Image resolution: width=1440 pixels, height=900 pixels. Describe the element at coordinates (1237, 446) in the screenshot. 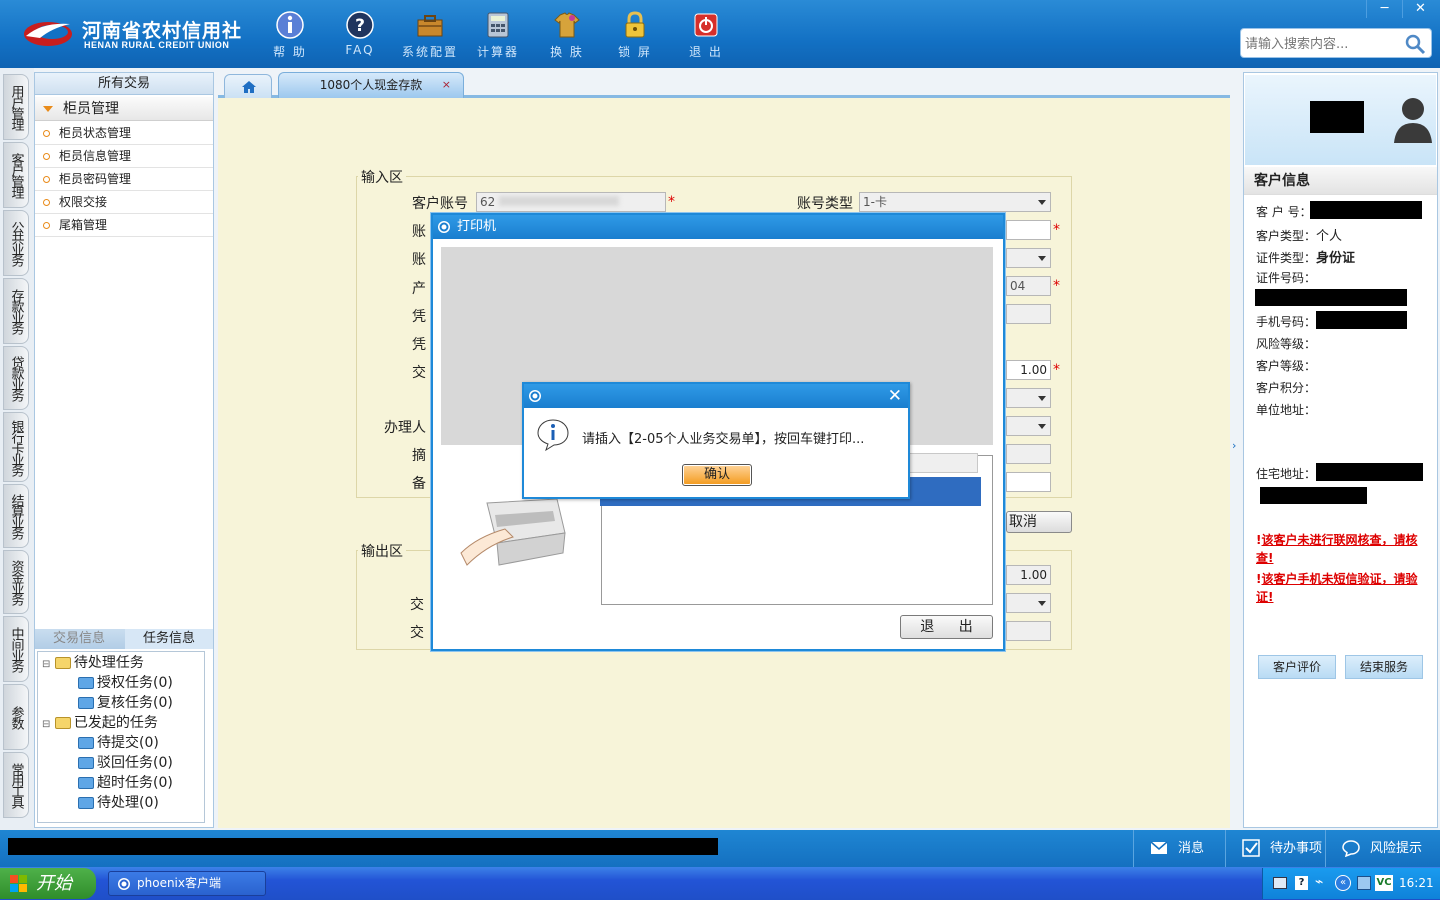

I see `collapse-arrow-icon: ›` at that location.